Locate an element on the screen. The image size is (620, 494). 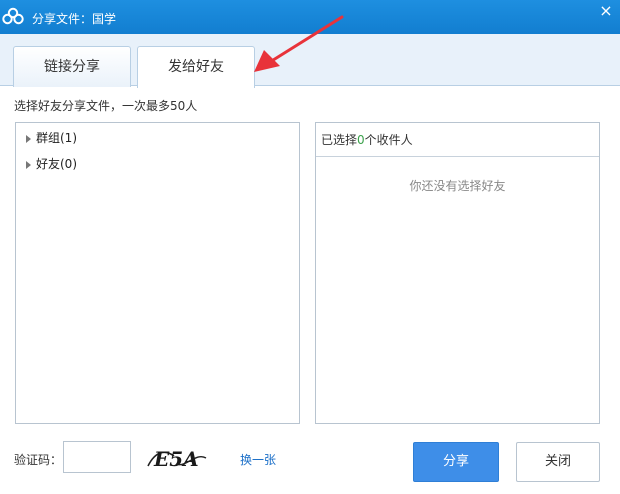
close-button: 关闭 is located at coordinates (558, 462).